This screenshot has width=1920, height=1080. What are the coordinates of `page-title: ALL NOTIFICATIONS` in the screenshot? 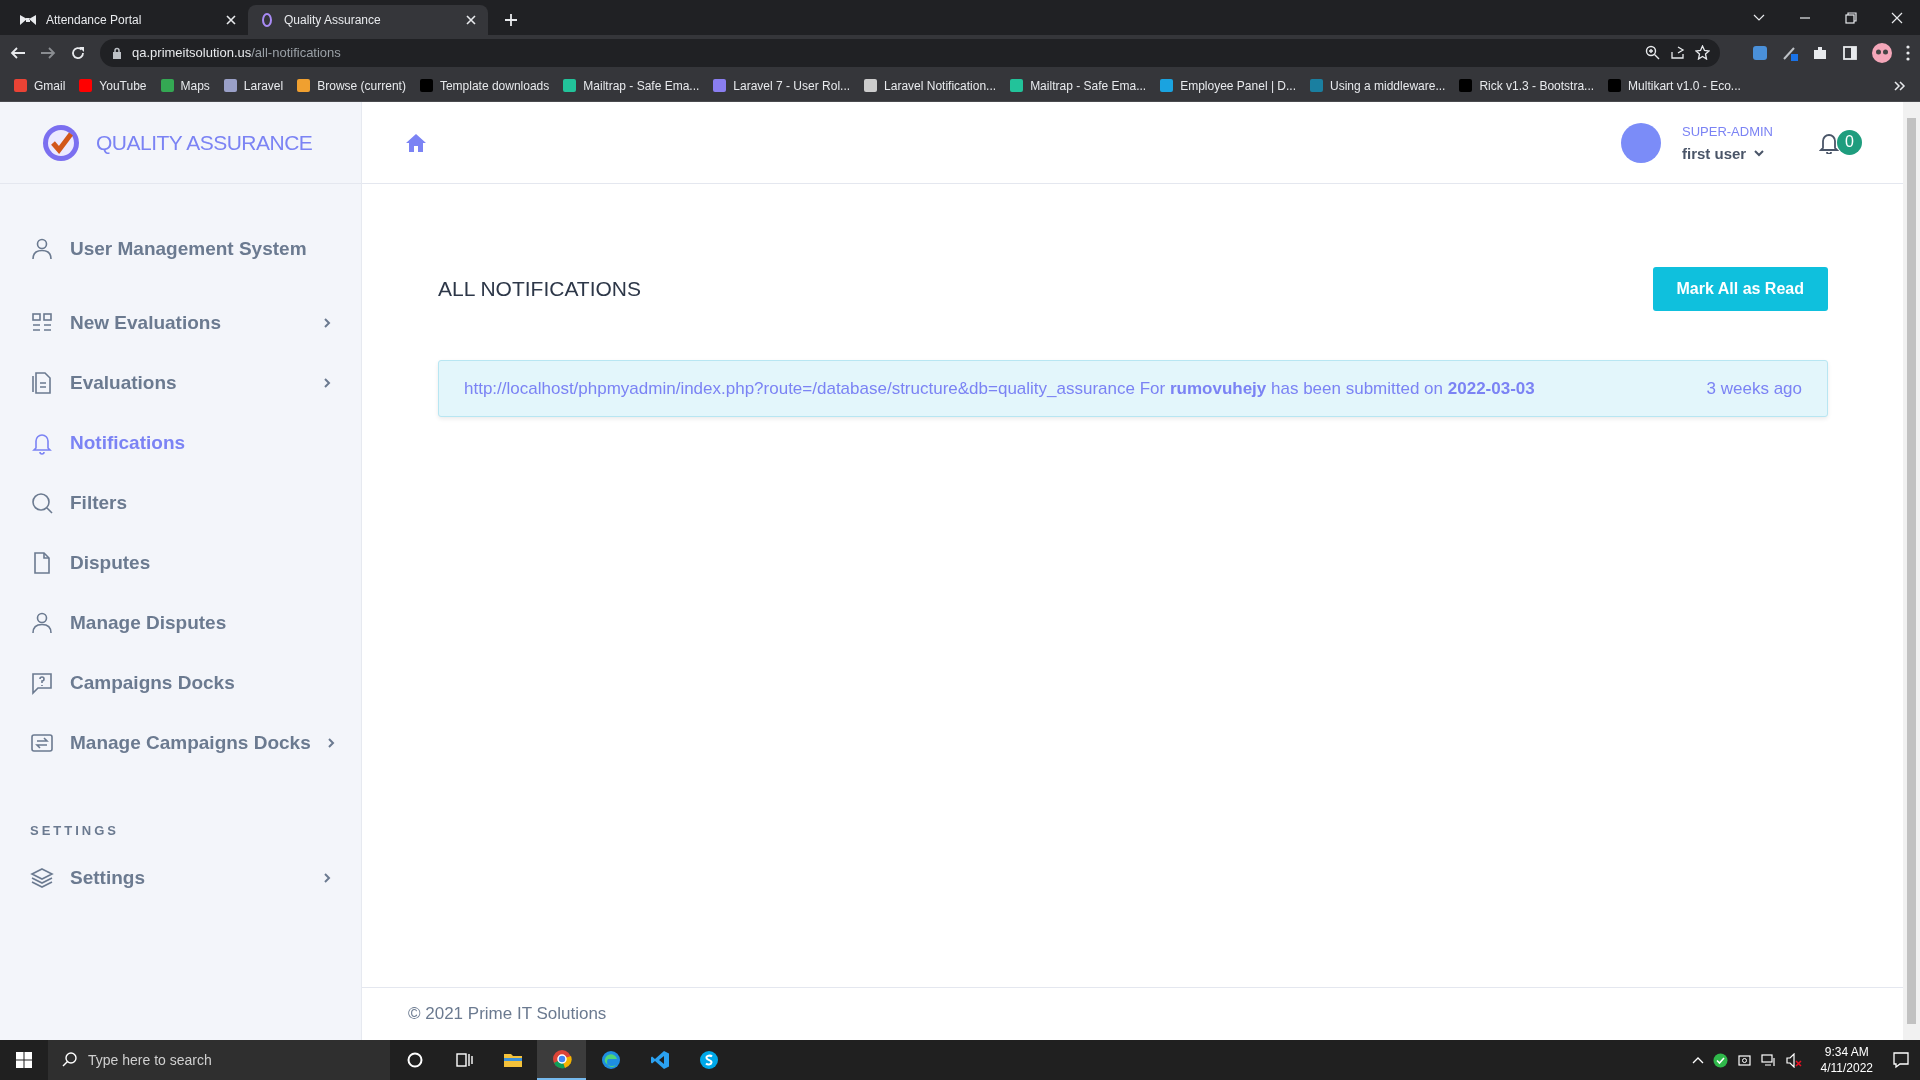 It's located at (540, 289).